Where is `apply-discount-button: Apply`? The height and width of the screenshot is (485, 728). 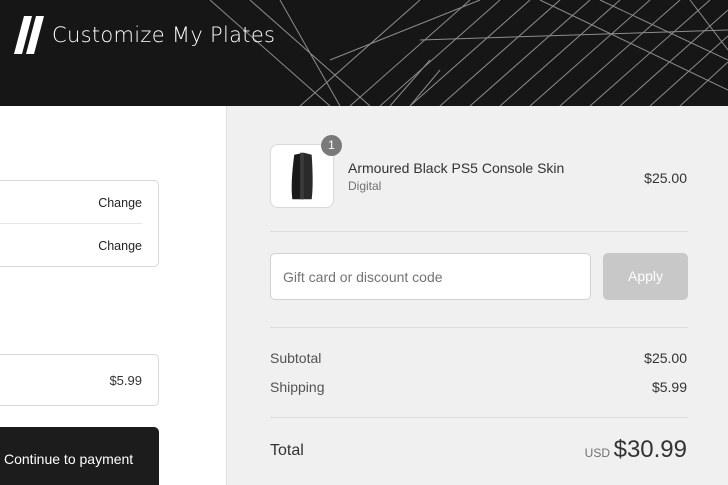 apply-discount-button: Apply is located at coordinates (645, 276).